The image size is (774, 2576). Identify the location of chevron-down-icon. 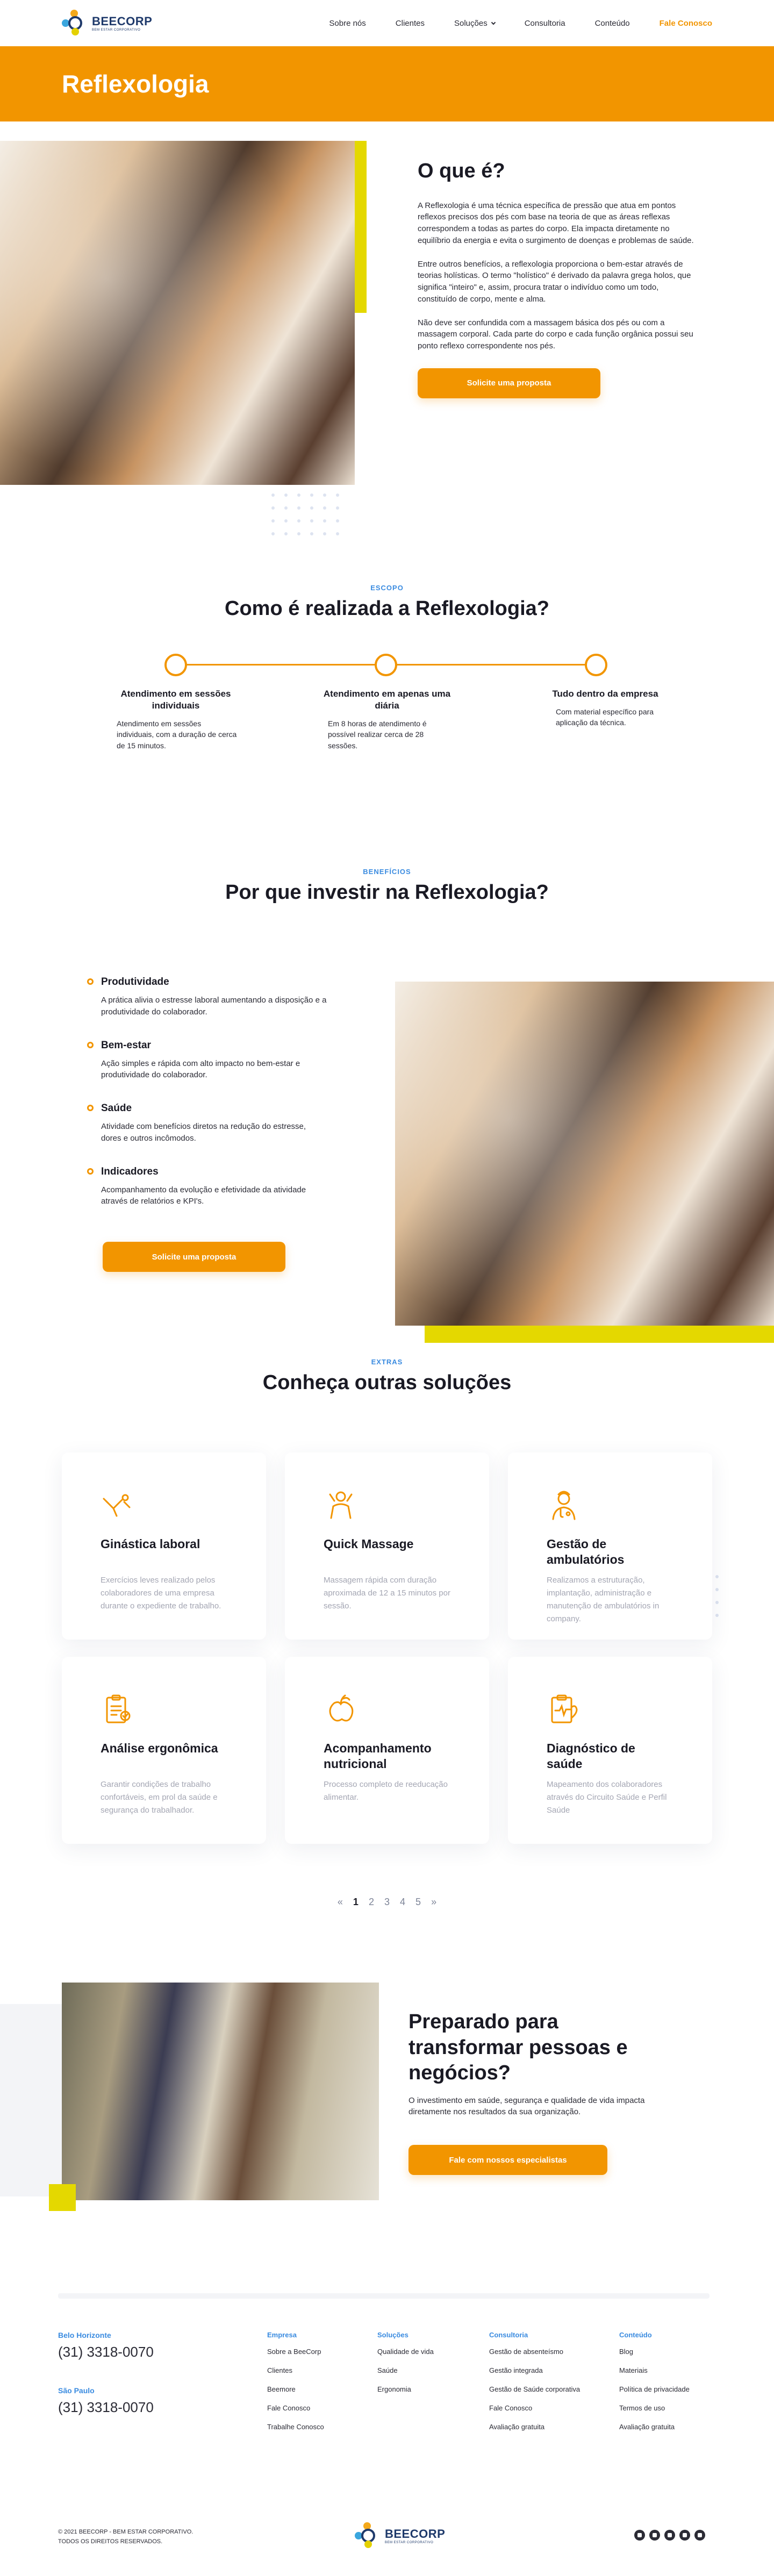
(493, 22).